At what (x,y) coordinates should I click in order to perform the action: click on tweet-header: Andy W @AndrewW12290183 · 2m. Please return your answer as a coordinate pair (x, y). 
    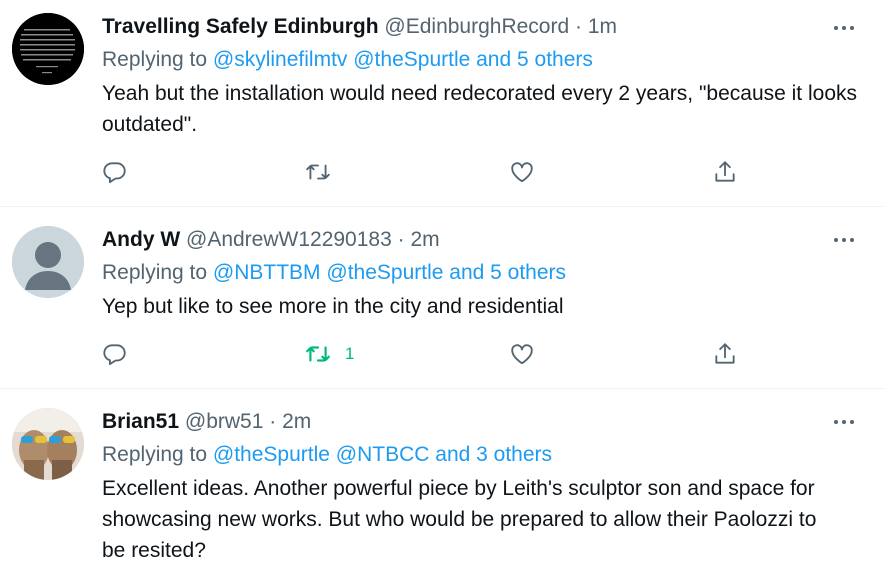
    Looking at the image, I should click on (271, 240).